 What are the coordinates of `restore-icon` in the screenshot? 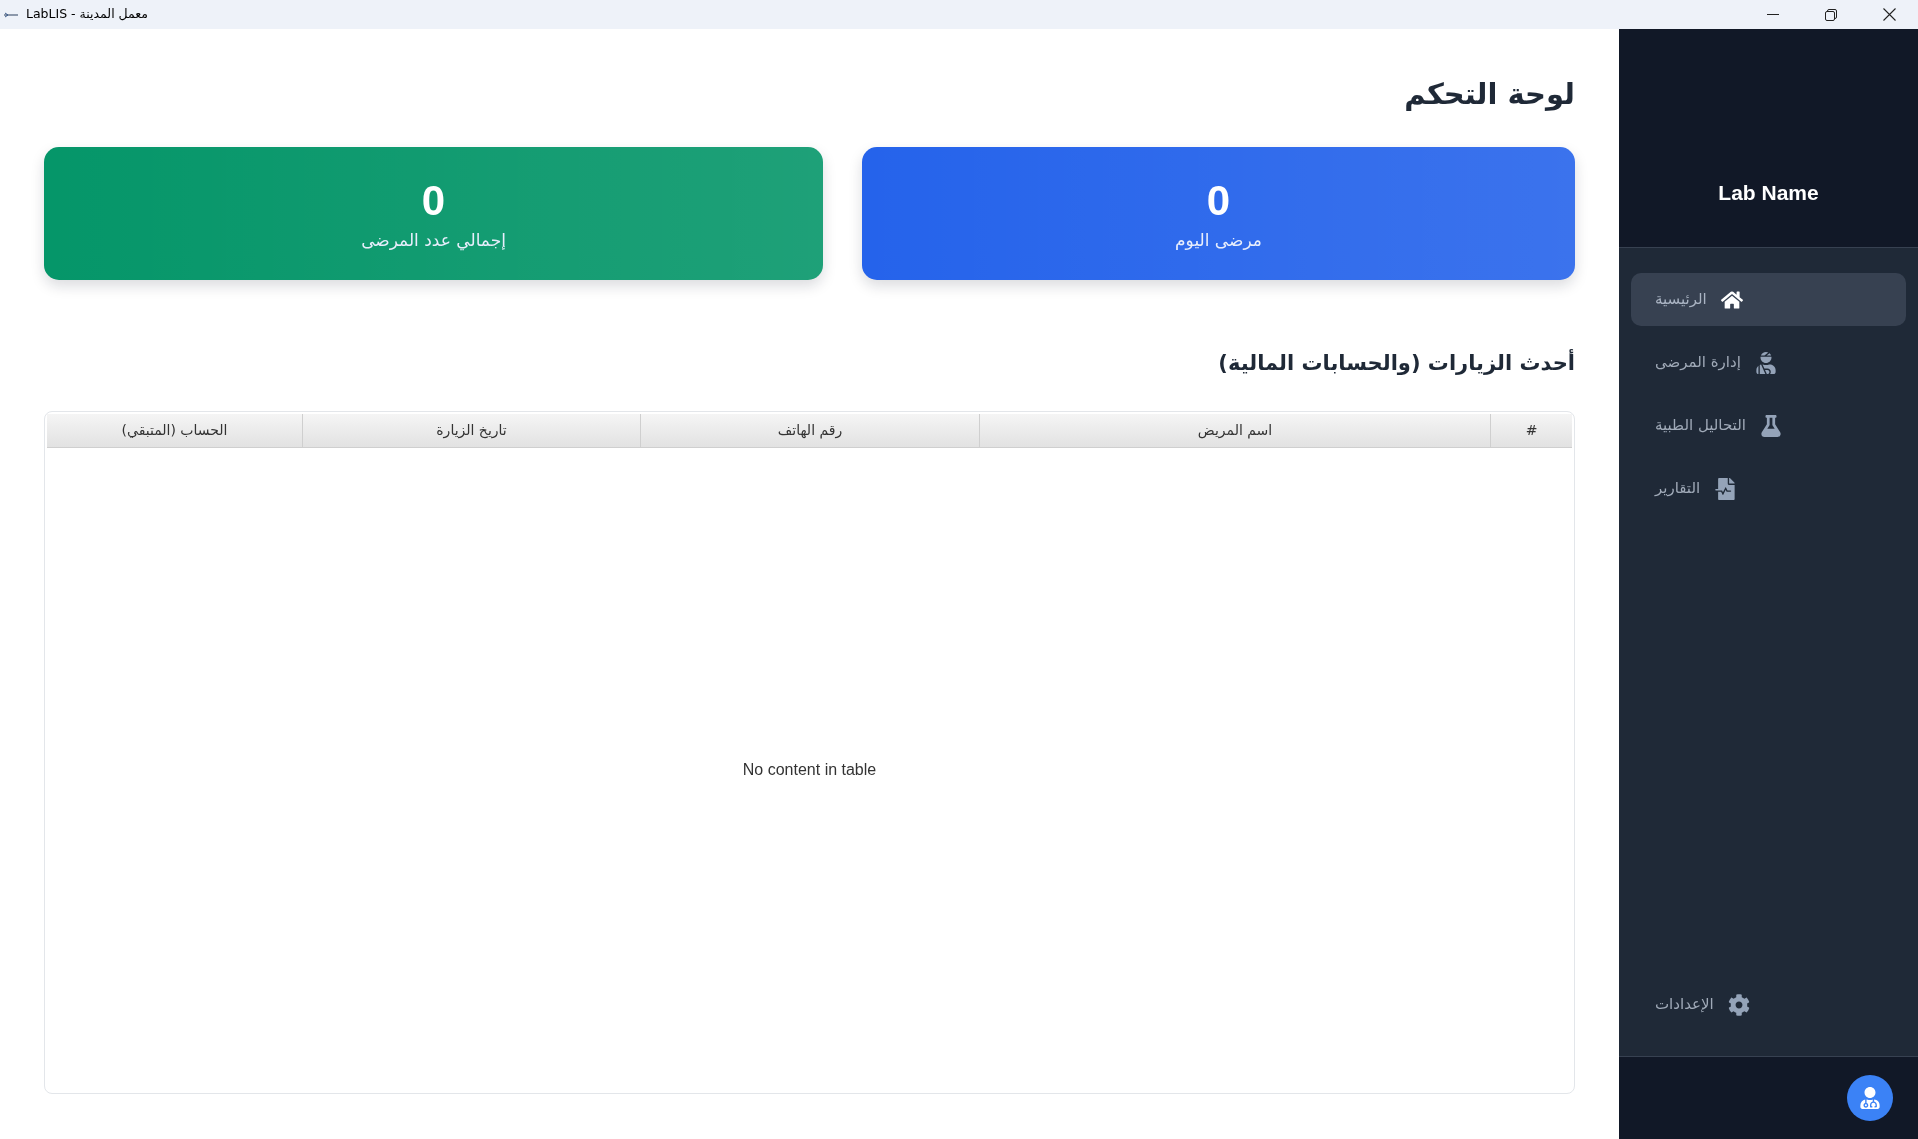 It's located at (1831, 14).